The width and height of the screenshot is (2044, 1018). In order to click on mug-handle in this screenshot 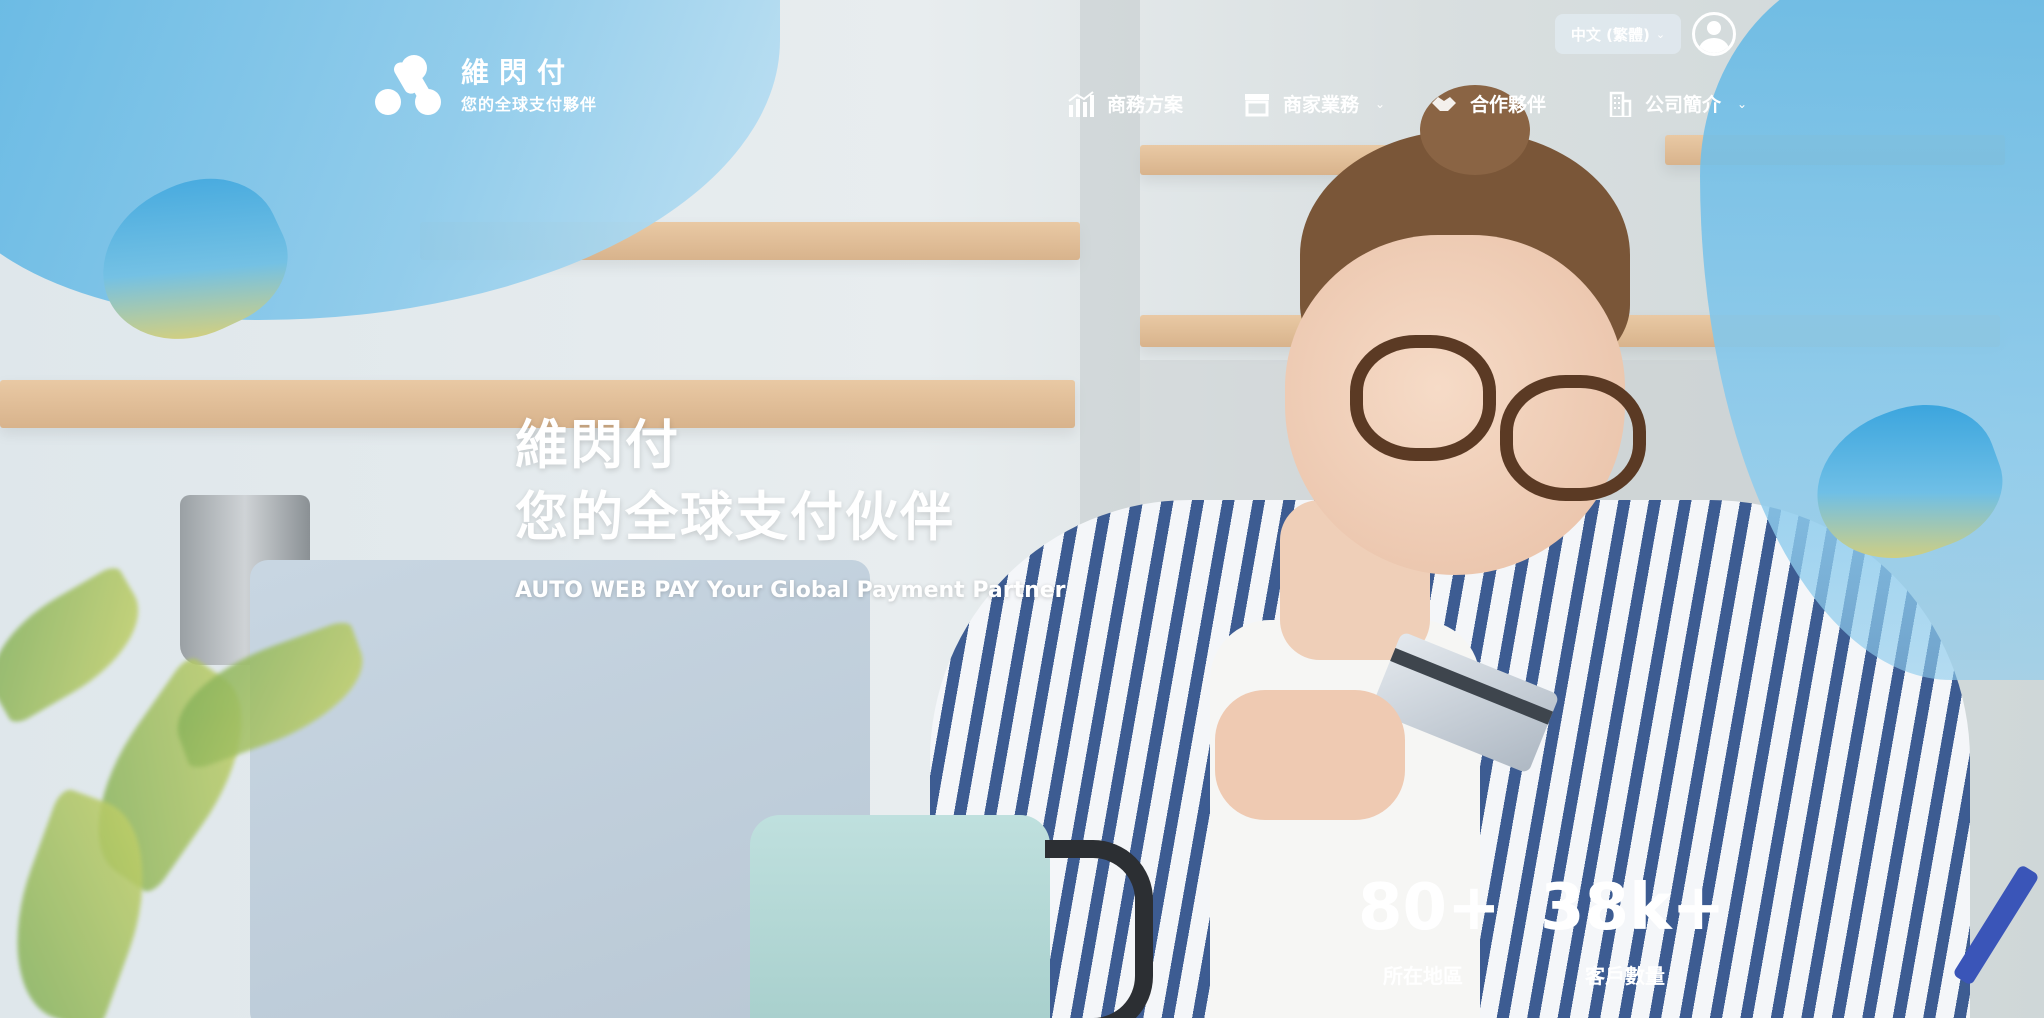, I will do `click(1099, 929)`.